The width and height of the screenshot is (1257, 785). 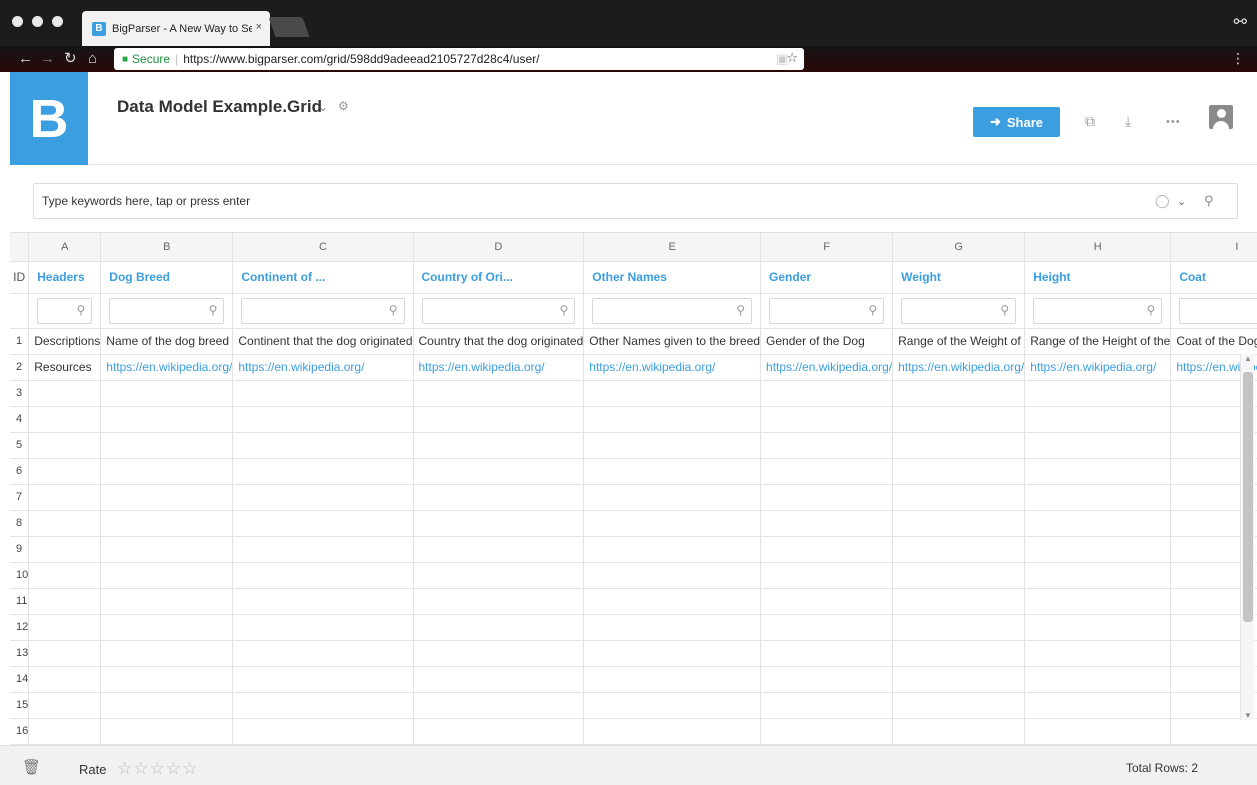 What do you see at coordinates (1162, 201) in the screenshot?
I see `check-circle-icon: ◯` at bounding box center [1162, 201].